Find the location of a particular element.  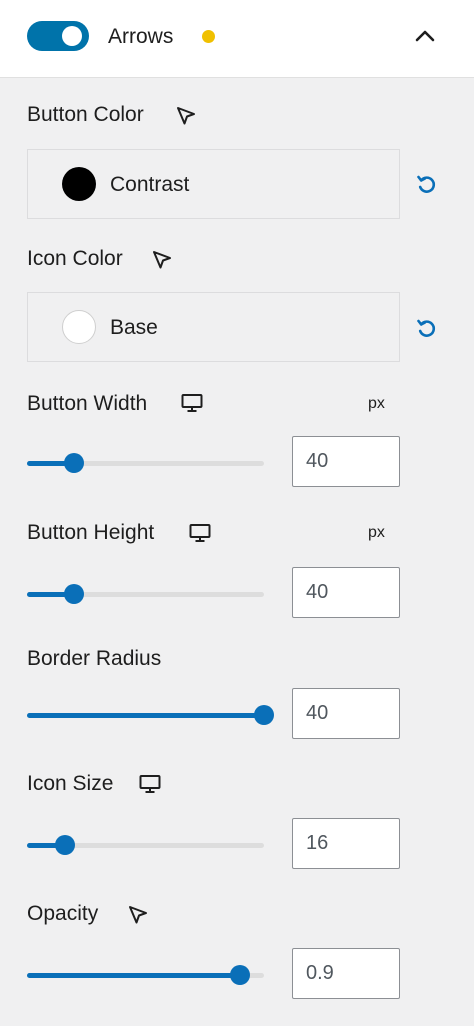

chevron-up-icon is located at coordinates (425, 36).